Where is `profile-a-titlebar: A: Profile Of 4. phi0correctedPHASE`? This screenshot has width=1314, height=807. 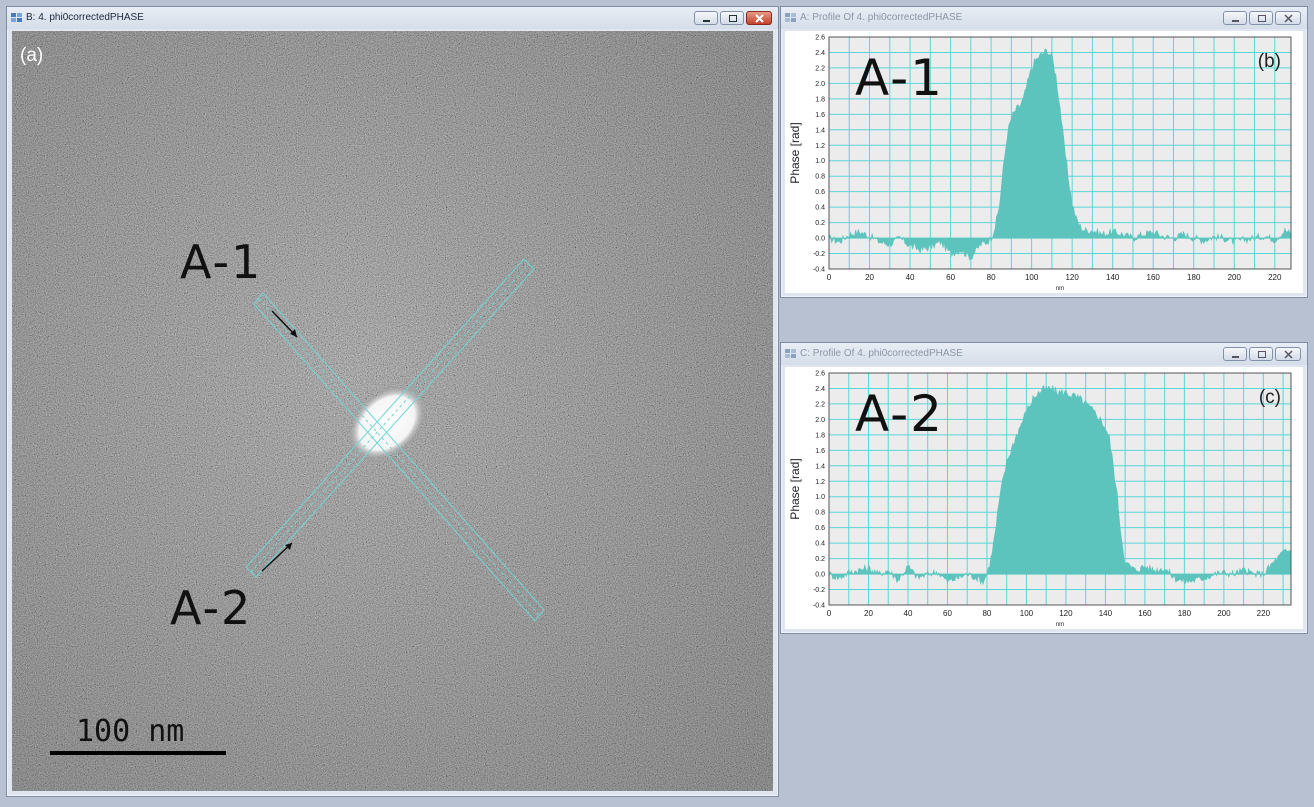
profile-a-titlebar: A: Profile Of 4. phi0correctedPHASE is located at coordinates (1044, 18).